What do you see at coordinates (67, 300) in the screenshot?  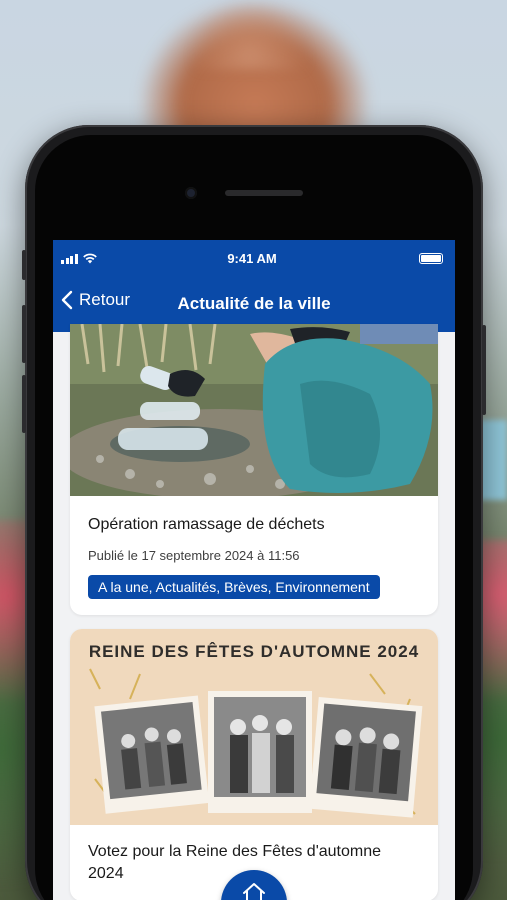 I see `back-chevron-icon` at bounding box center [67, 300].